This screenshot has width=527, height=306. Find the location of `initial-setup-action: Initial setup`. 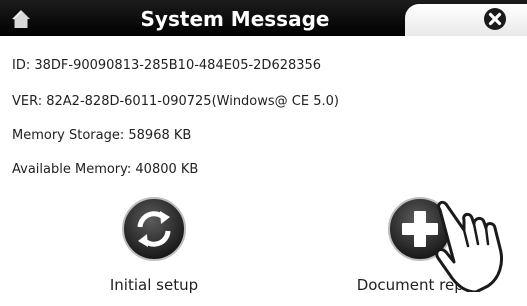

initial-setup-action: Initial setup is located at coordinates (154, 245).